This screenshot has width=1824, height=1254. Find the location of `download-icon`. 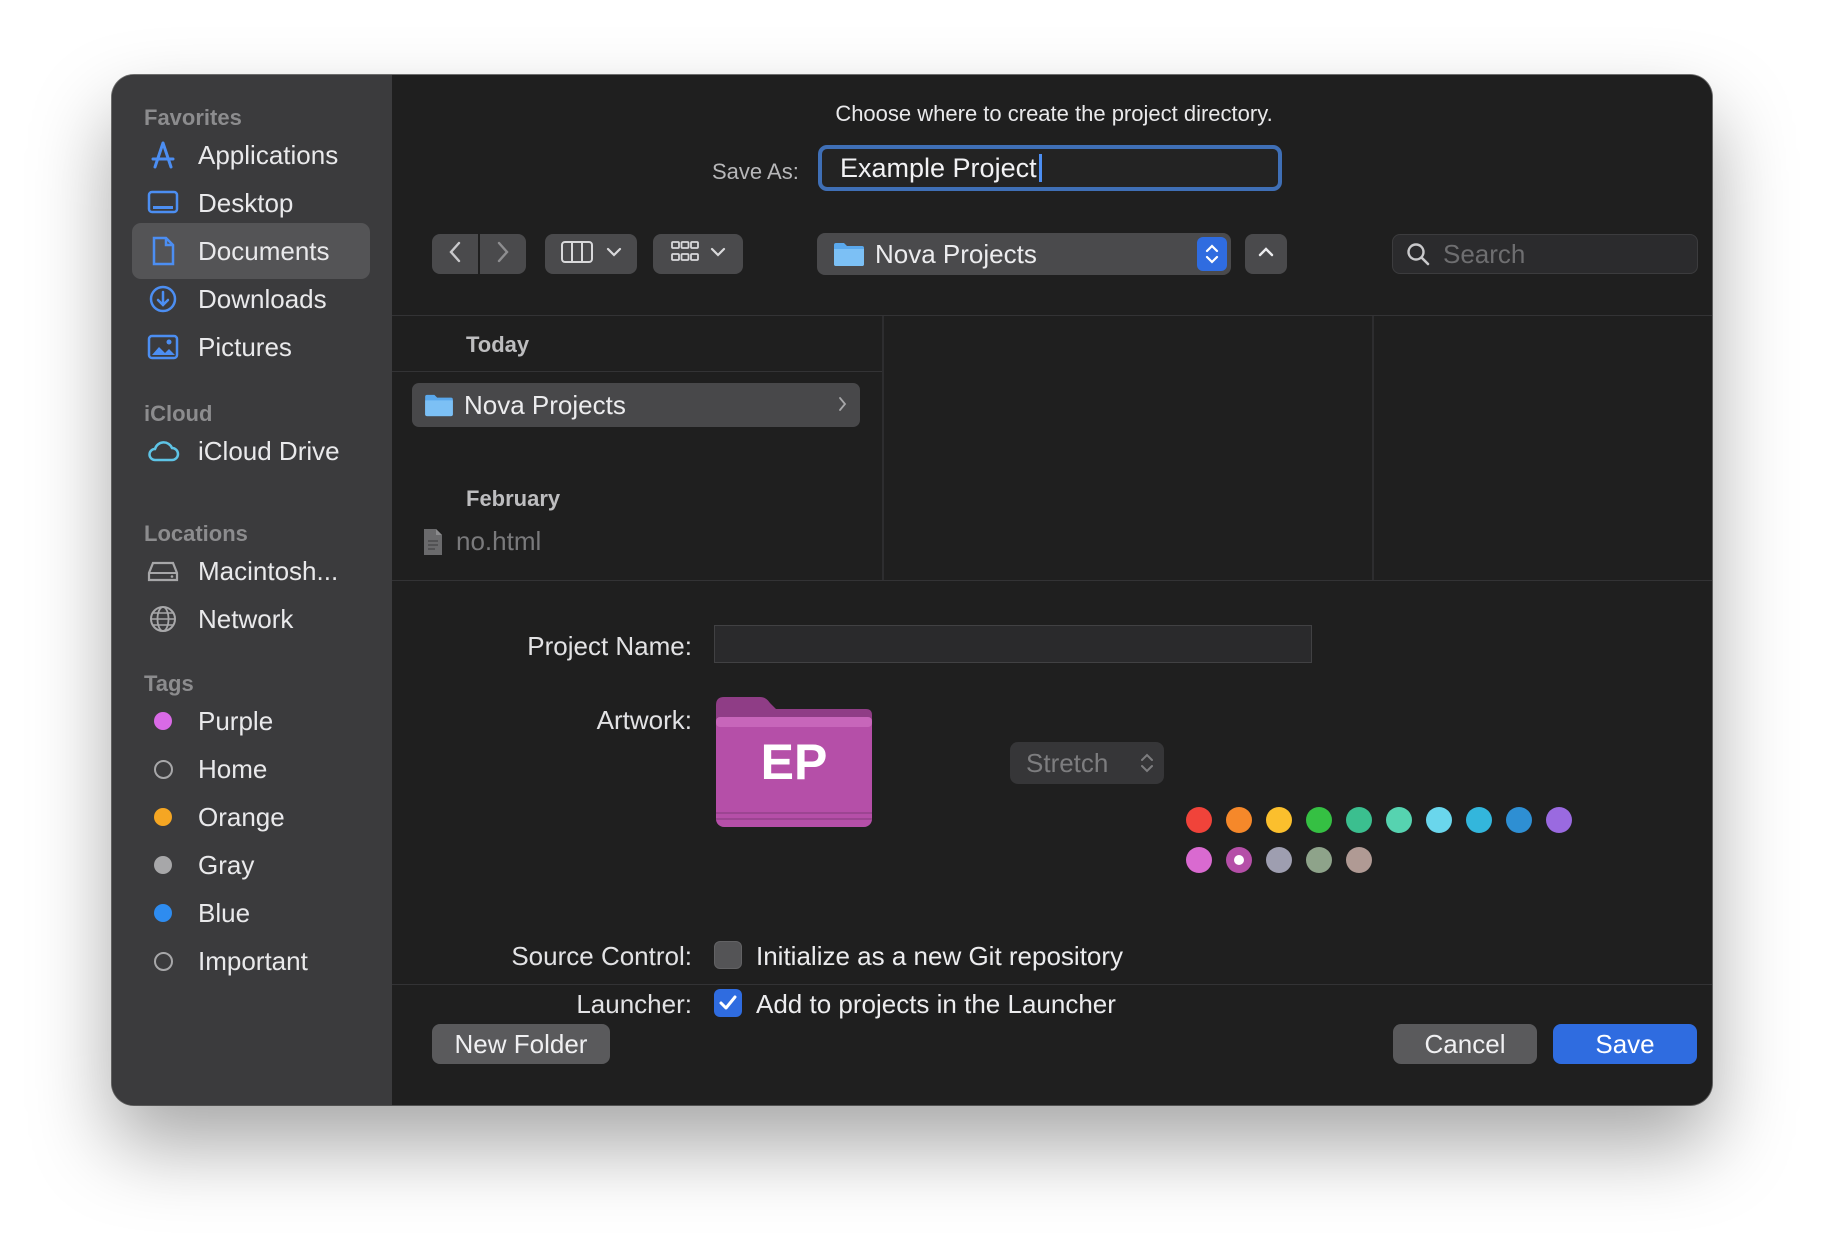

download-icon is located at coordinates (163, 299).